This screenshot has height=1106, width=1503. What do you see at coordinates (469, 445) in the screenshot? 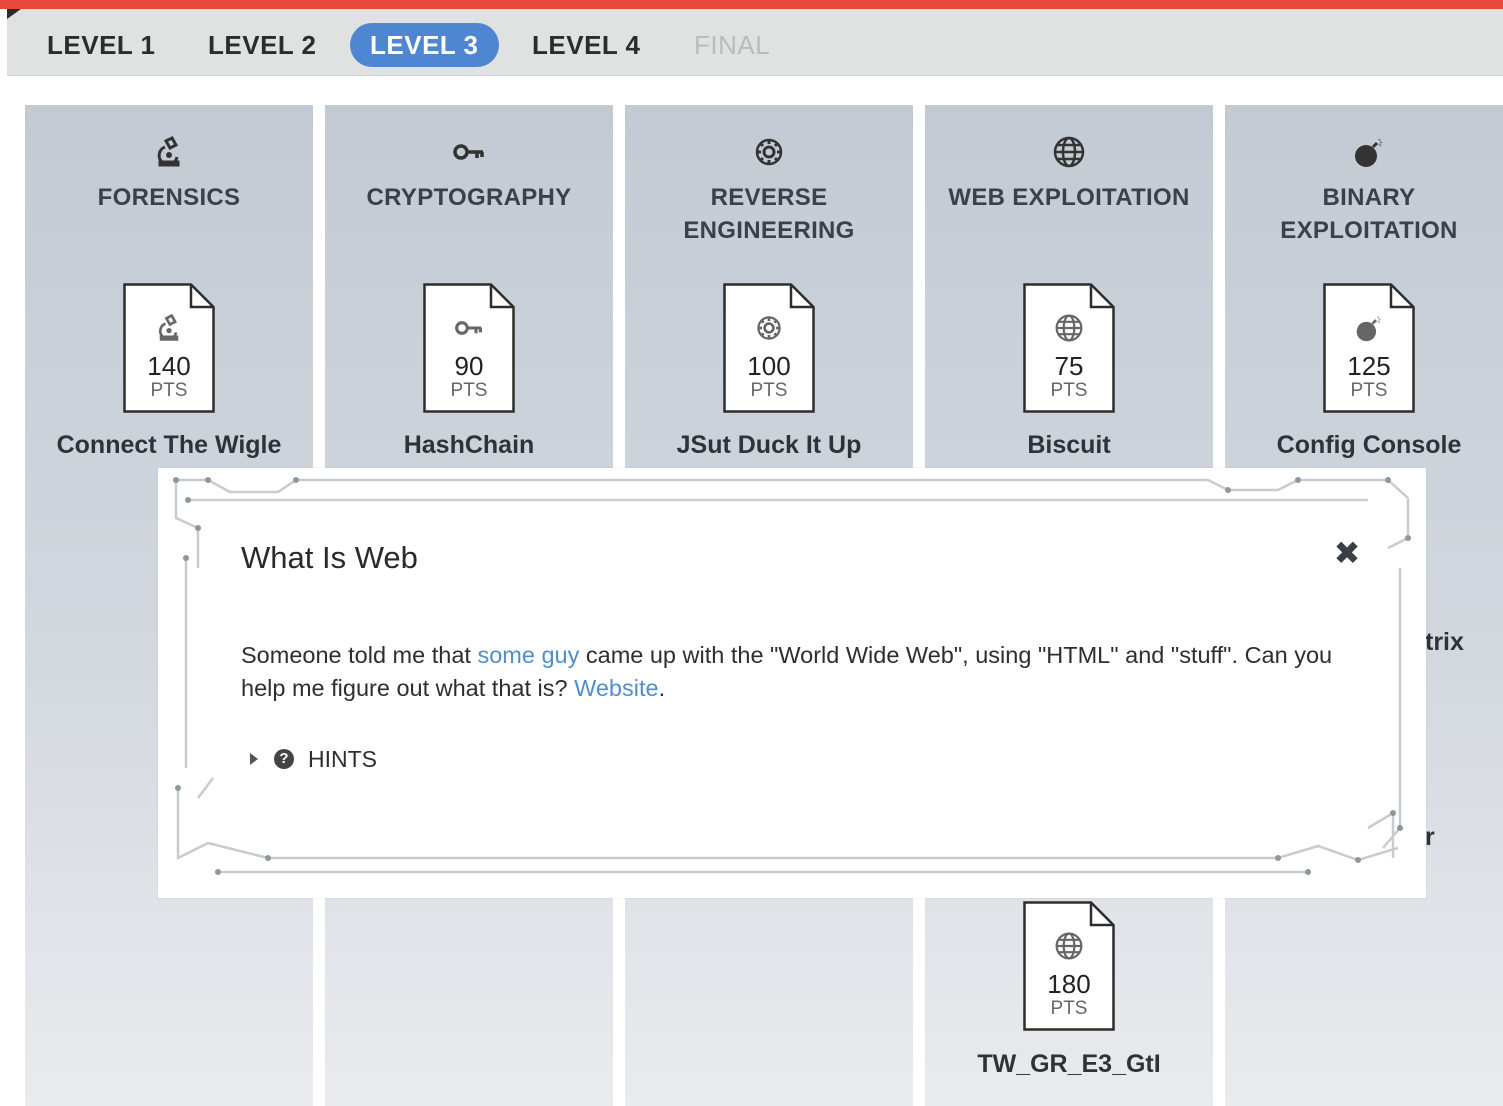
I see `challenge-name: HashChain` at bounding box center [469, 445].